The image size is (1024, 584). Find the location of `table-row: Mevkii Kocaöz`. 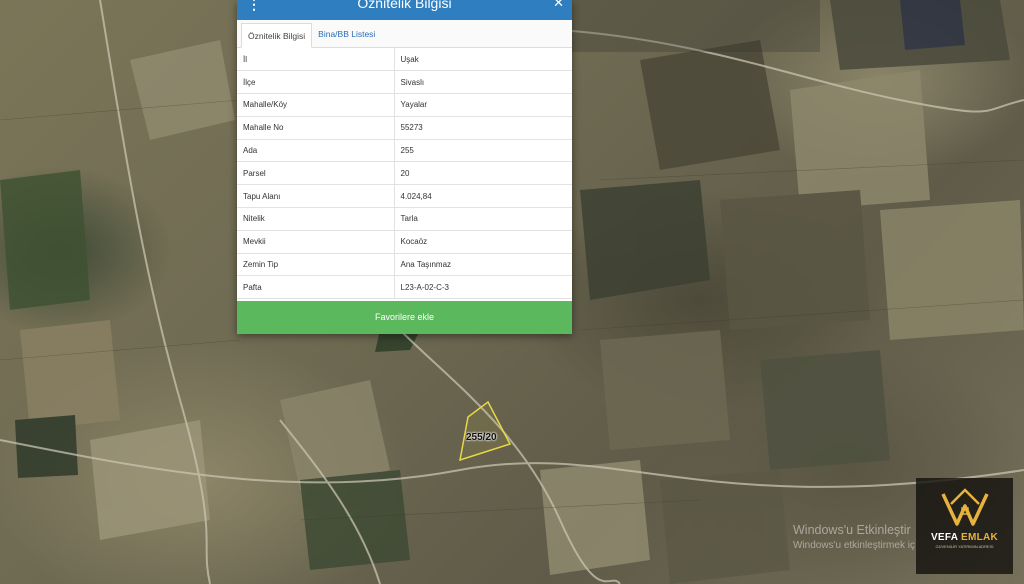

table-row: Mevkii Kocaöz is located at coordinates (404, 242).